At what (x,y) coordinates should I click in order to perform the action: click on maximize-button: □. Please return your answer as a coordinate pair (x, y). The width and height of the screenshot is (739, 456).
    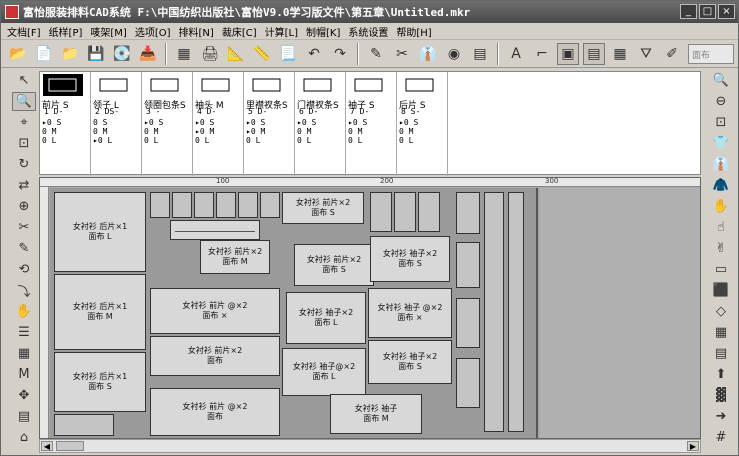
    Looking at the image, I should click on (707, 11).